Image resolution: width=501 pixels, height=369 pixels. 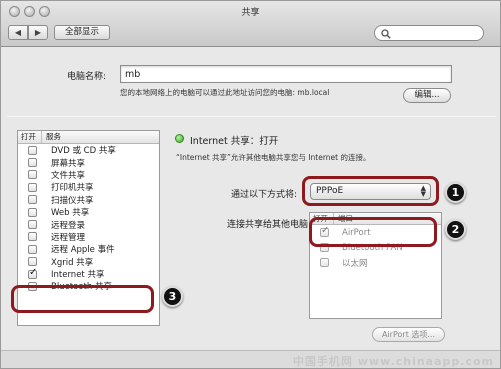 What do you see at coordinates (88, 137) in the screenshot?
I see `service-list-header: 打开 服务` at bounding box center [88, 137].